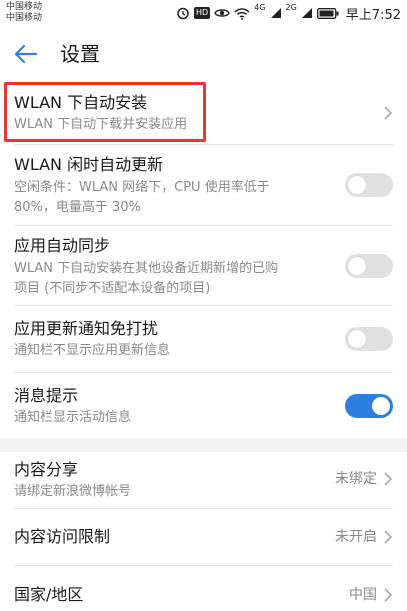 The width and height of the screenshot is (407, 611). I want to click on setting-value: 未开启, so click(356, 537).